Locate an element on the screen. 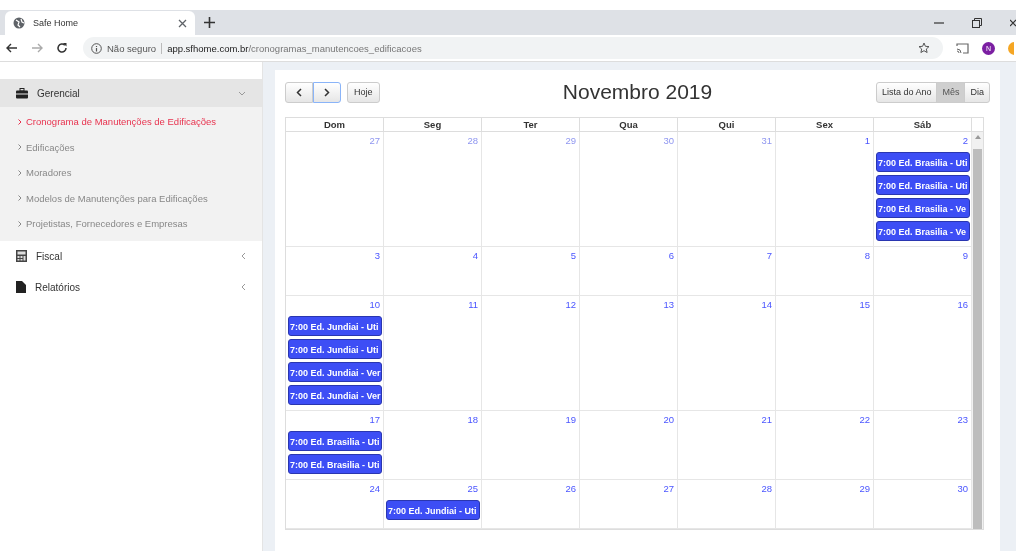  day-number: 2 is located at coordinates (965, 141).